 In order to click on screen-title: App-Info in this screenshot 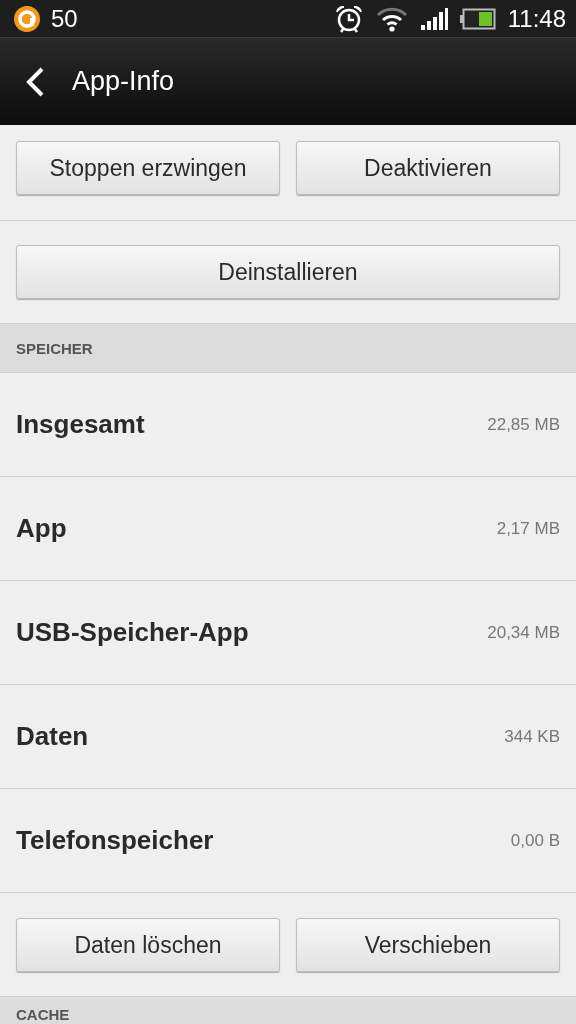, I will do `click(123, 81)`.